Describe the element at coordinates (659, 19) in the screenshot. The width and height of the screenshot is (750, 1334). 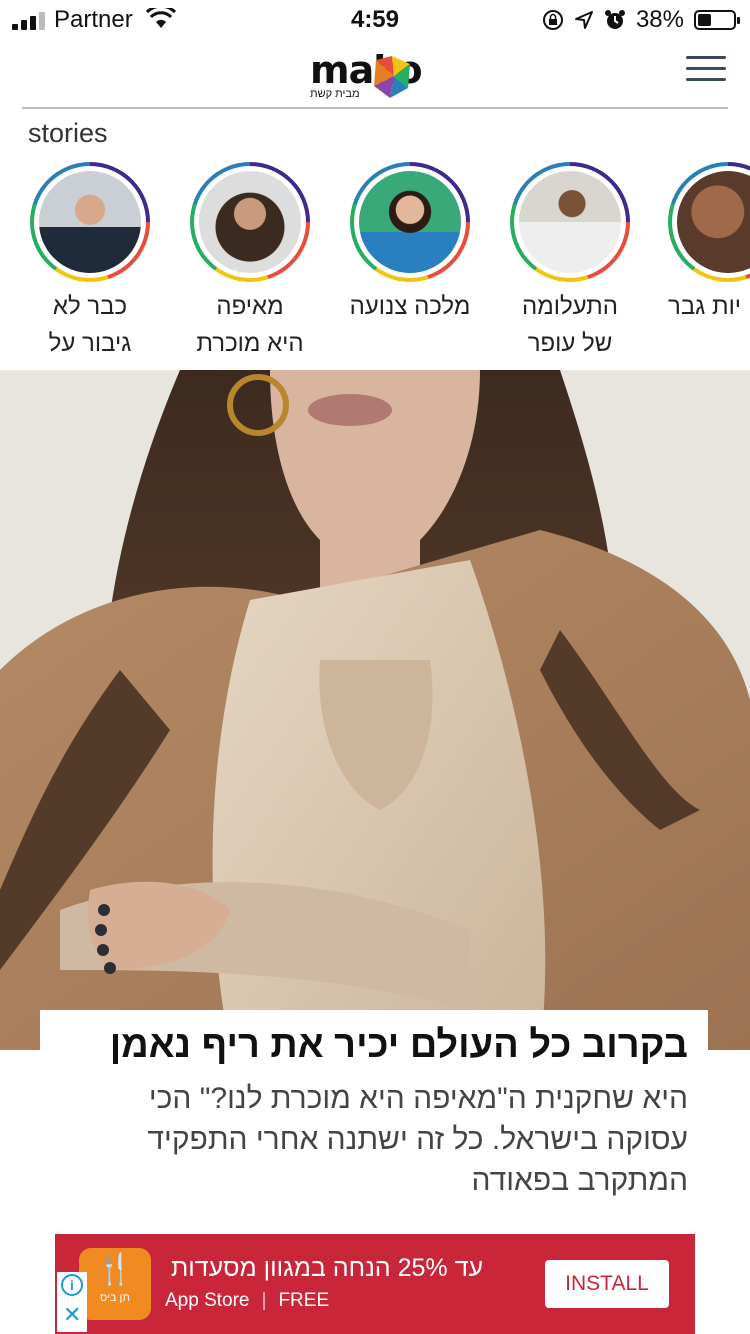
I see `battery-percent: 38%` at that location.